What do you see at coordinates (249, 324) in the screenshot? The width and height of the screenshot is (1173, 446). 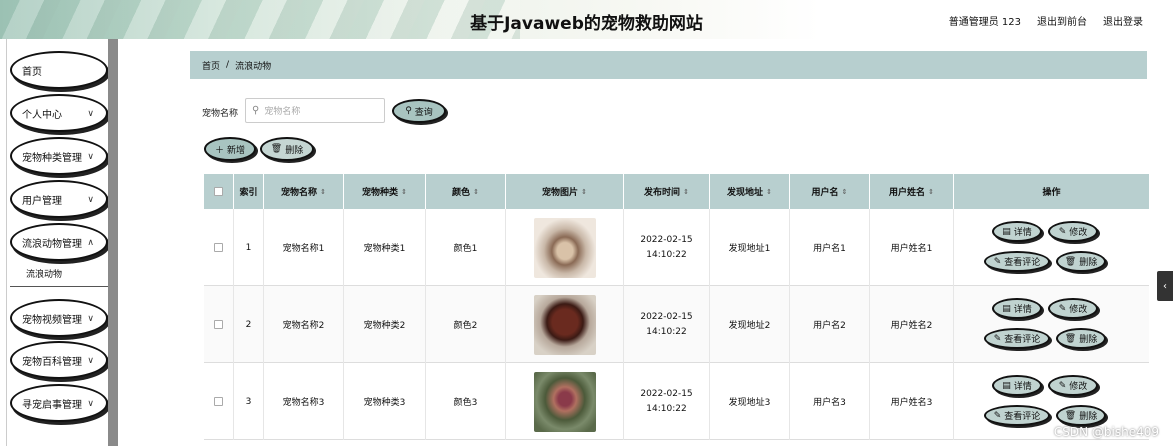 I see `cell-index: 2` at bounding box center [249, 324].